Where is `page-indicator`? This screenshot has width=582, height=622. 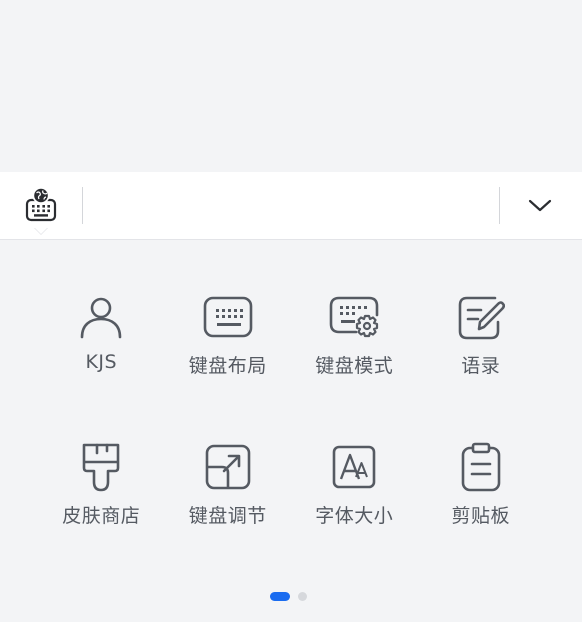
page-indicator is located at coordinates (288, 596).